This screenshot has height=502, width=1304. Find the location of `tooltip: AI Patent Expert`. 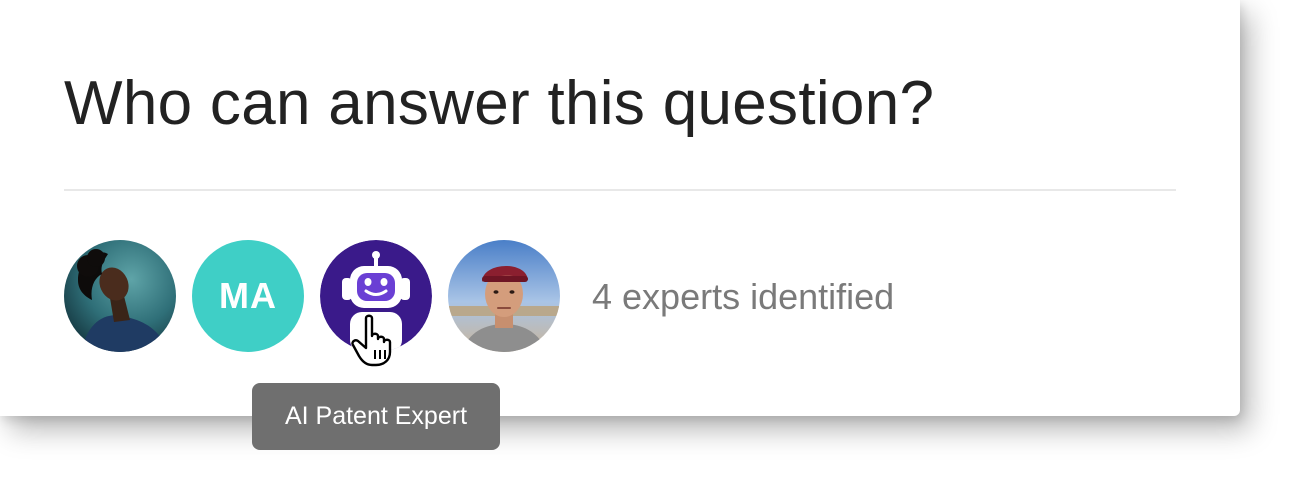

tooltip: AI Patent Expert is located at coordinates (376, 416).